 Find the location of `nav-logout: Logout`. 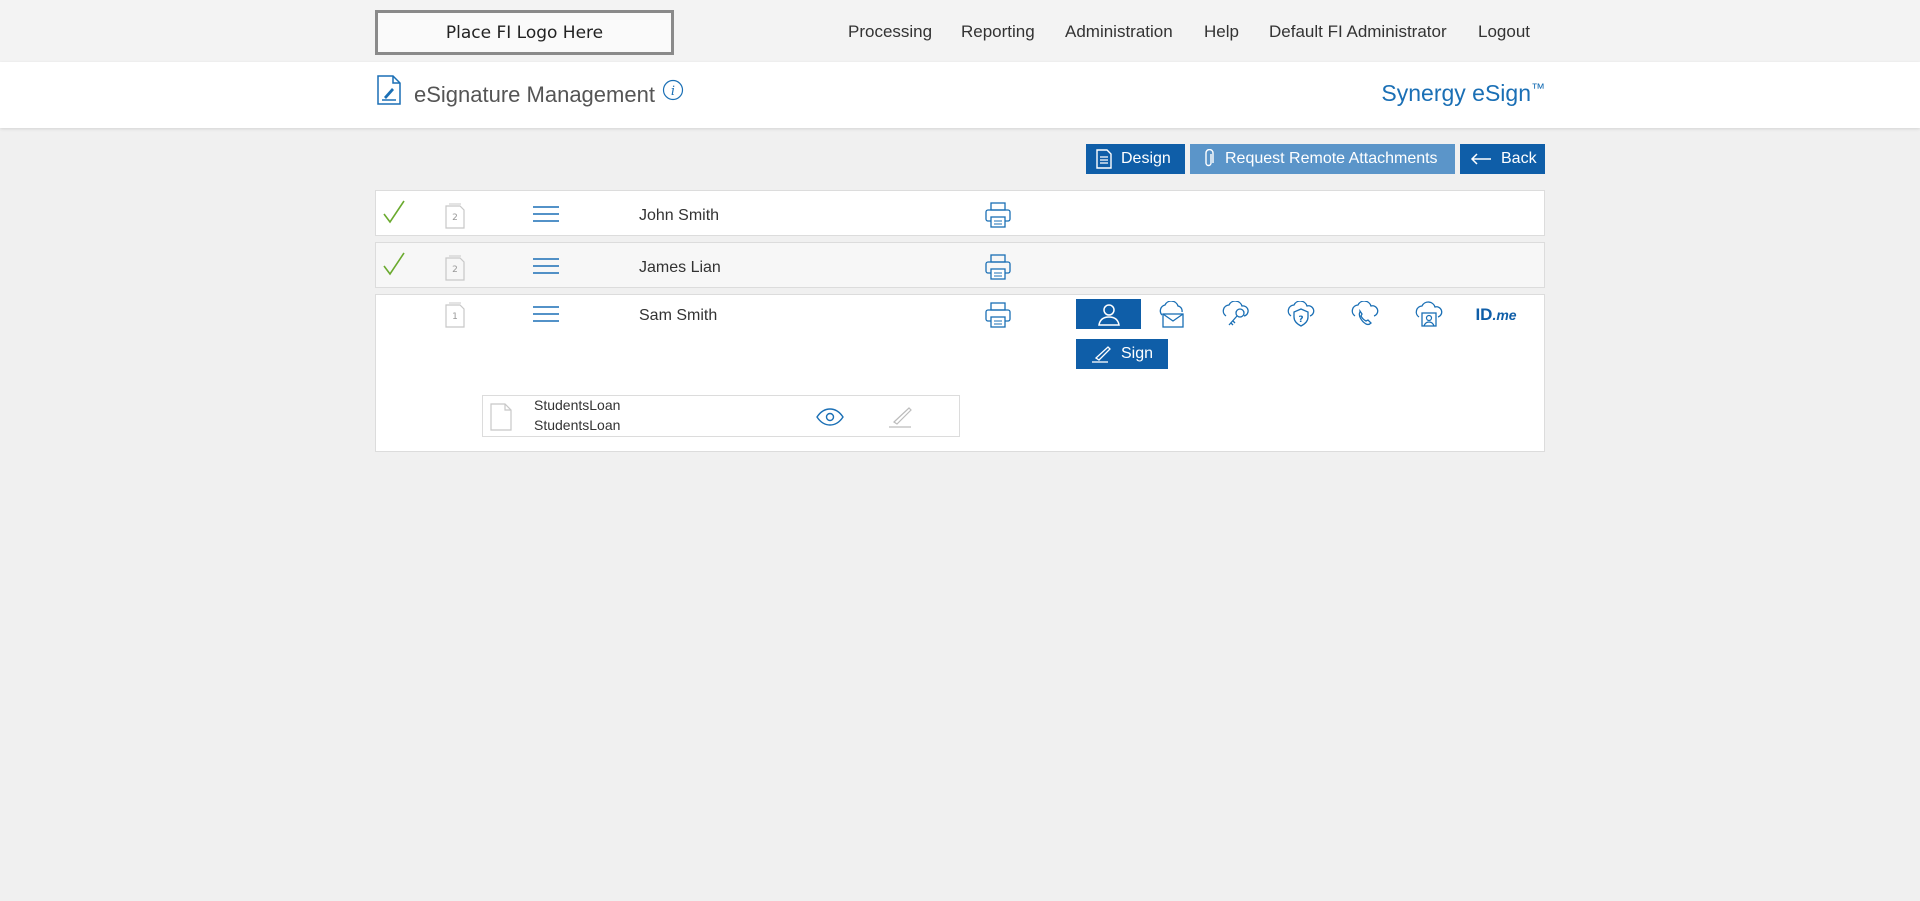

nav-logout: Logout is located at coordinates (1504, 32).